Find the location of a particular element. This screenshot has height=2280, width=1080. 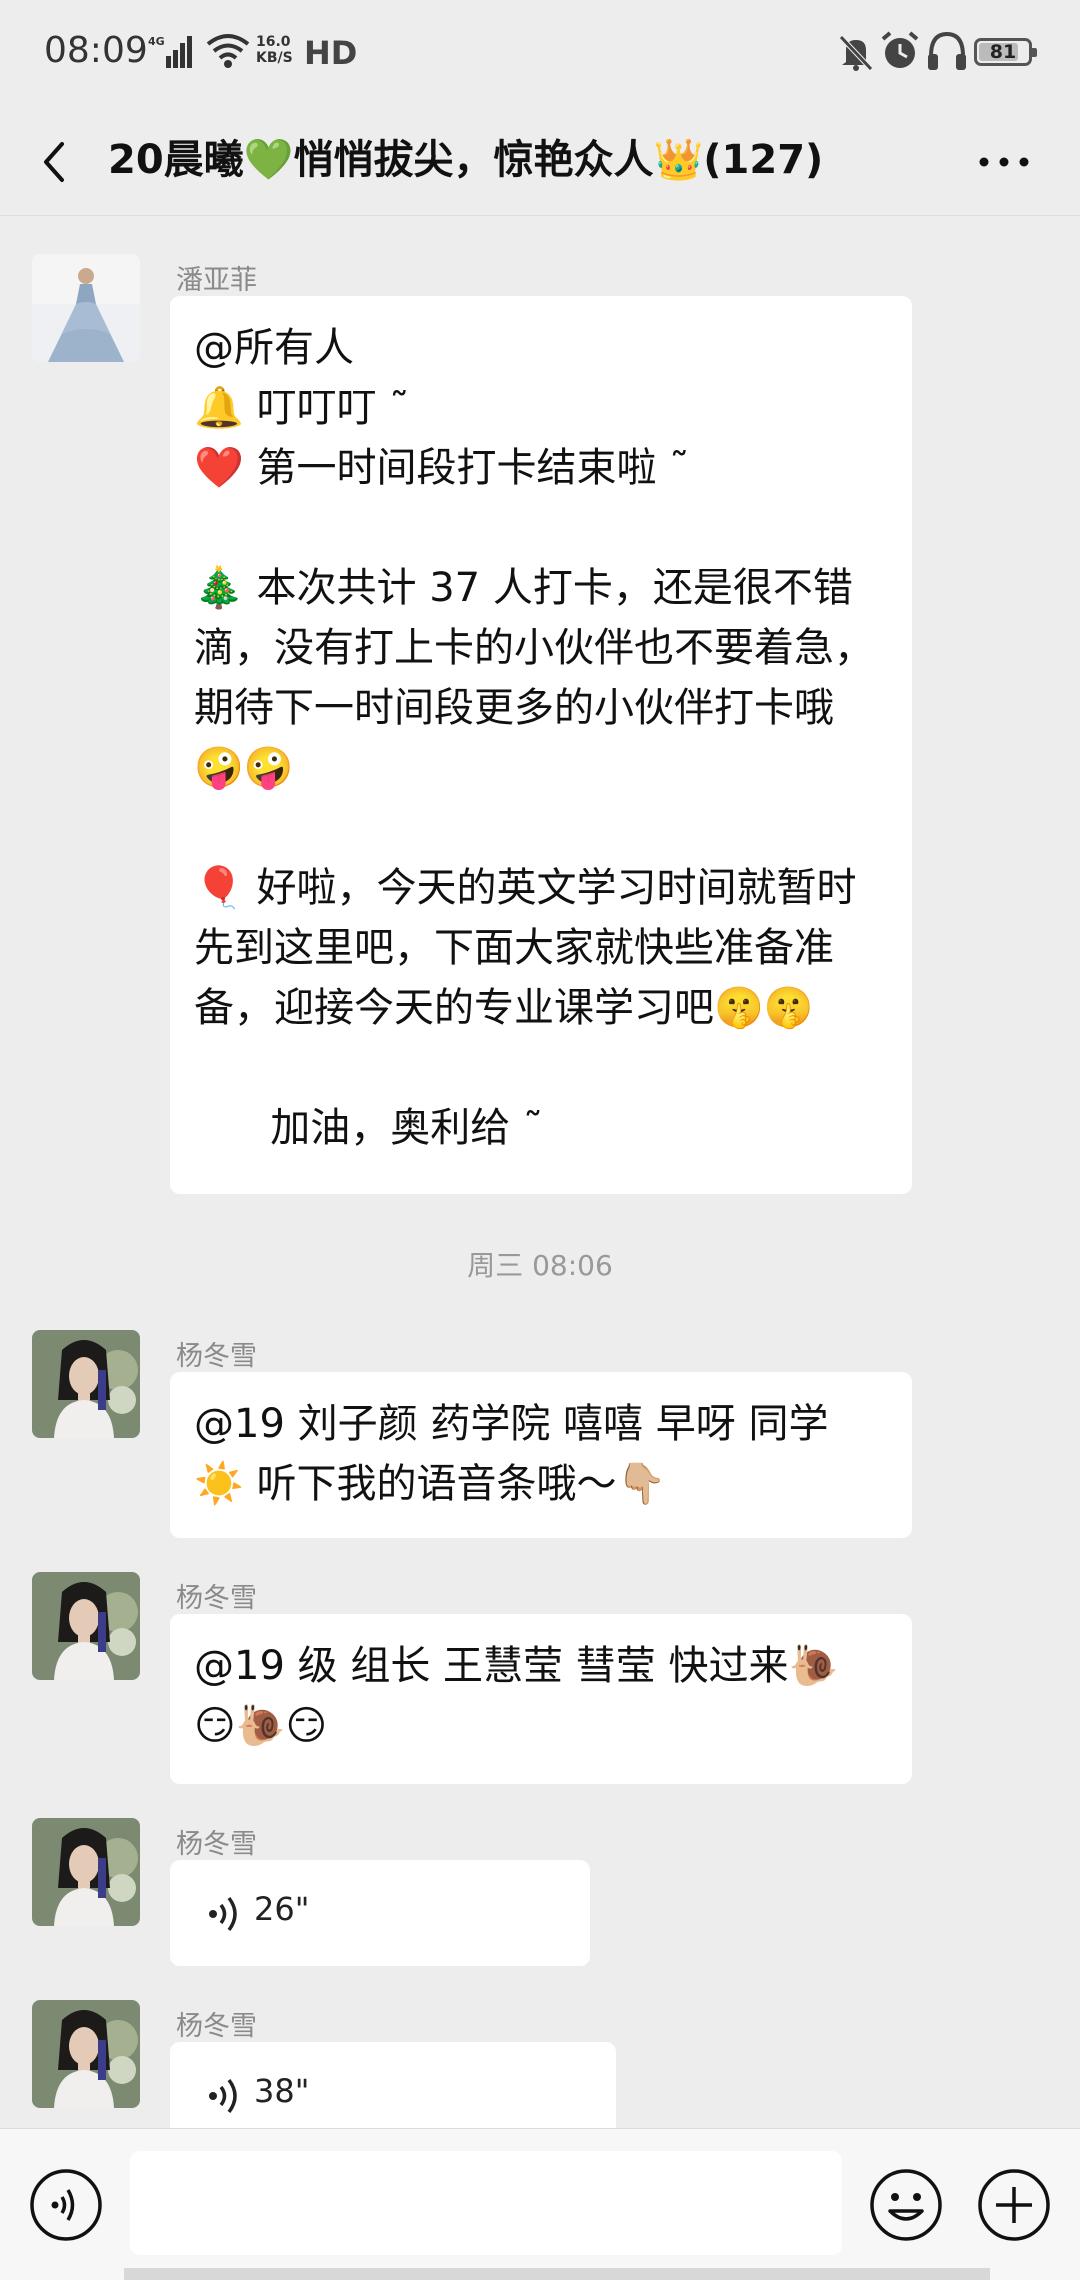

network-type-label: 4G is located at coordinates (156, 41).